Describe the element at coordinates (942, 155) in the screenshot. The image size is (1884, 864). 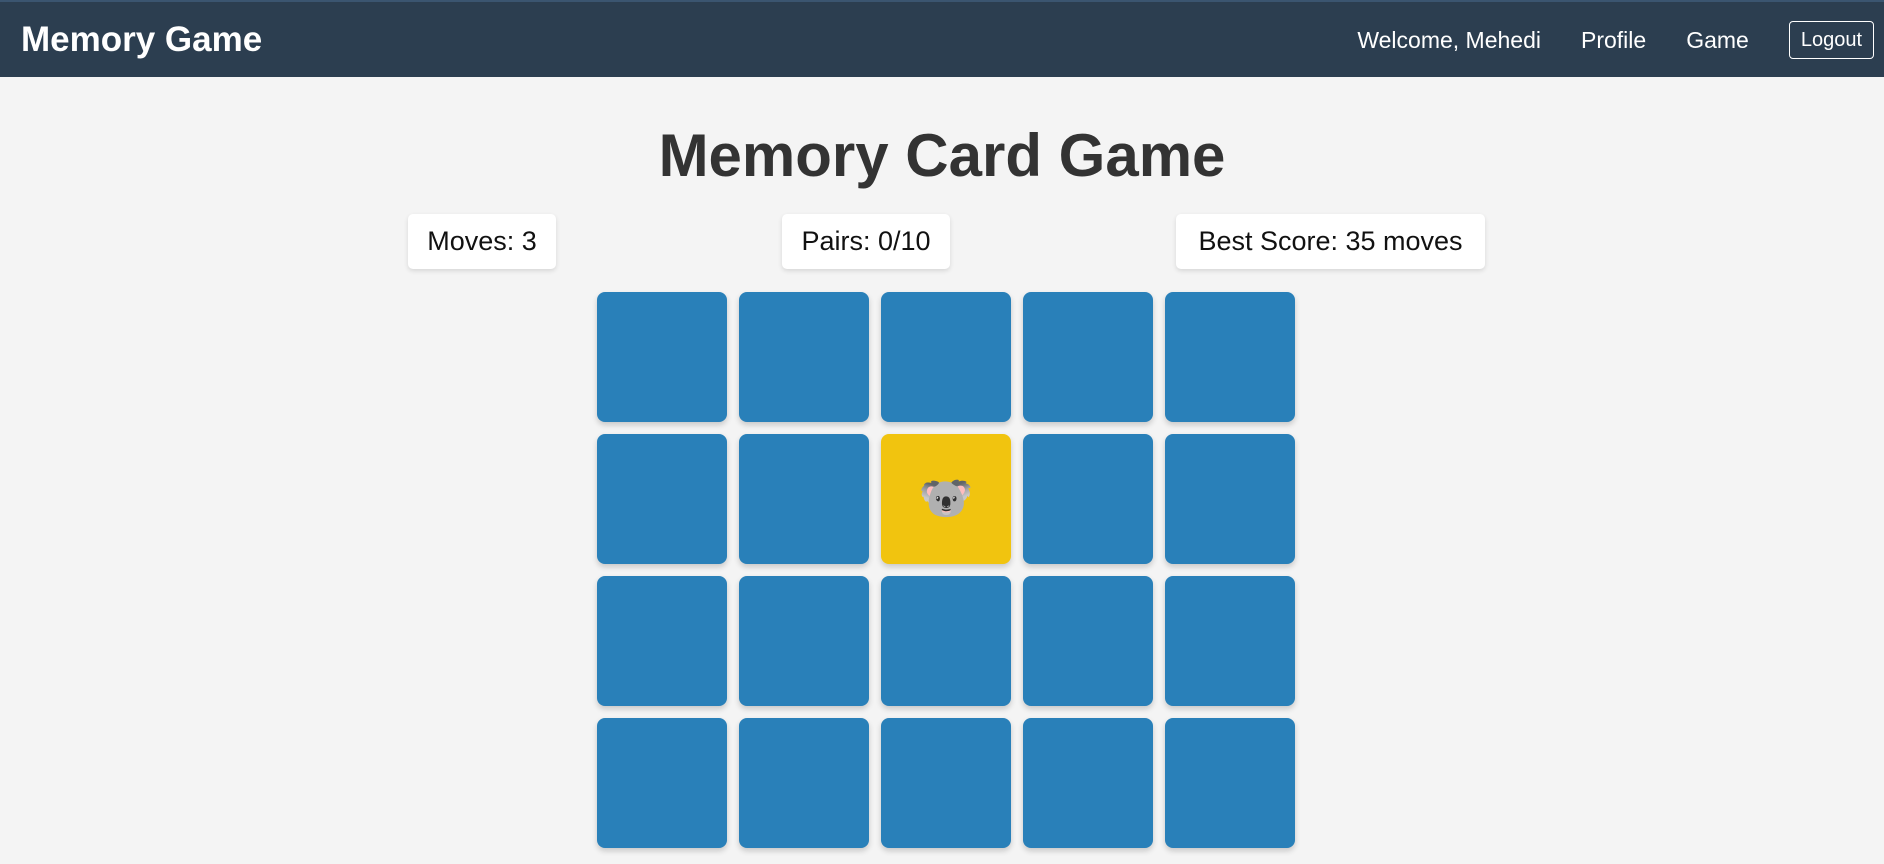
I see `page-title: Memory Card Game` at that location.